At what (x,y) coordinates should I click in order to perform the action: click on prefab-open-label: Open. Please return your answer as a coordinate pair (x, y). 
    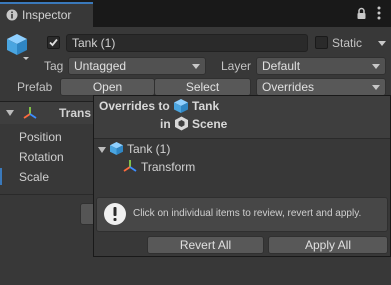
    Looking at the image, I should click on (107, 87).